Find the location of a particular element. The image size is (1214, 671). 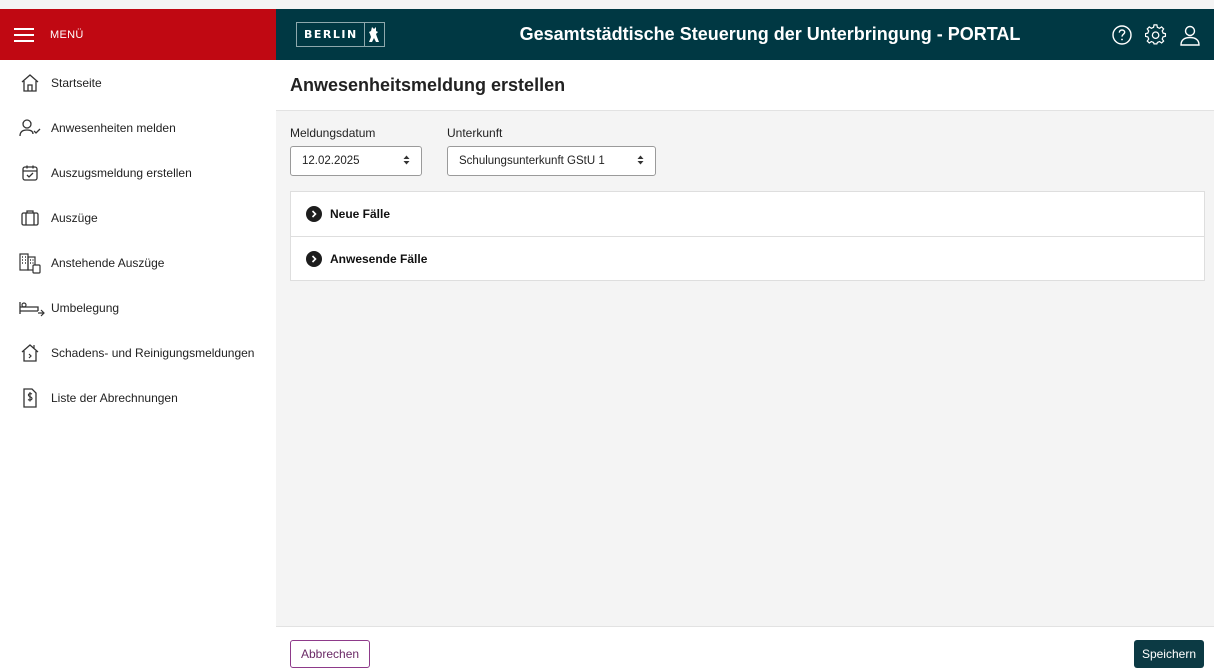

sidebar-item-anwesenheiten: Anwesenheiten melden is located at coordinates (138, 127).